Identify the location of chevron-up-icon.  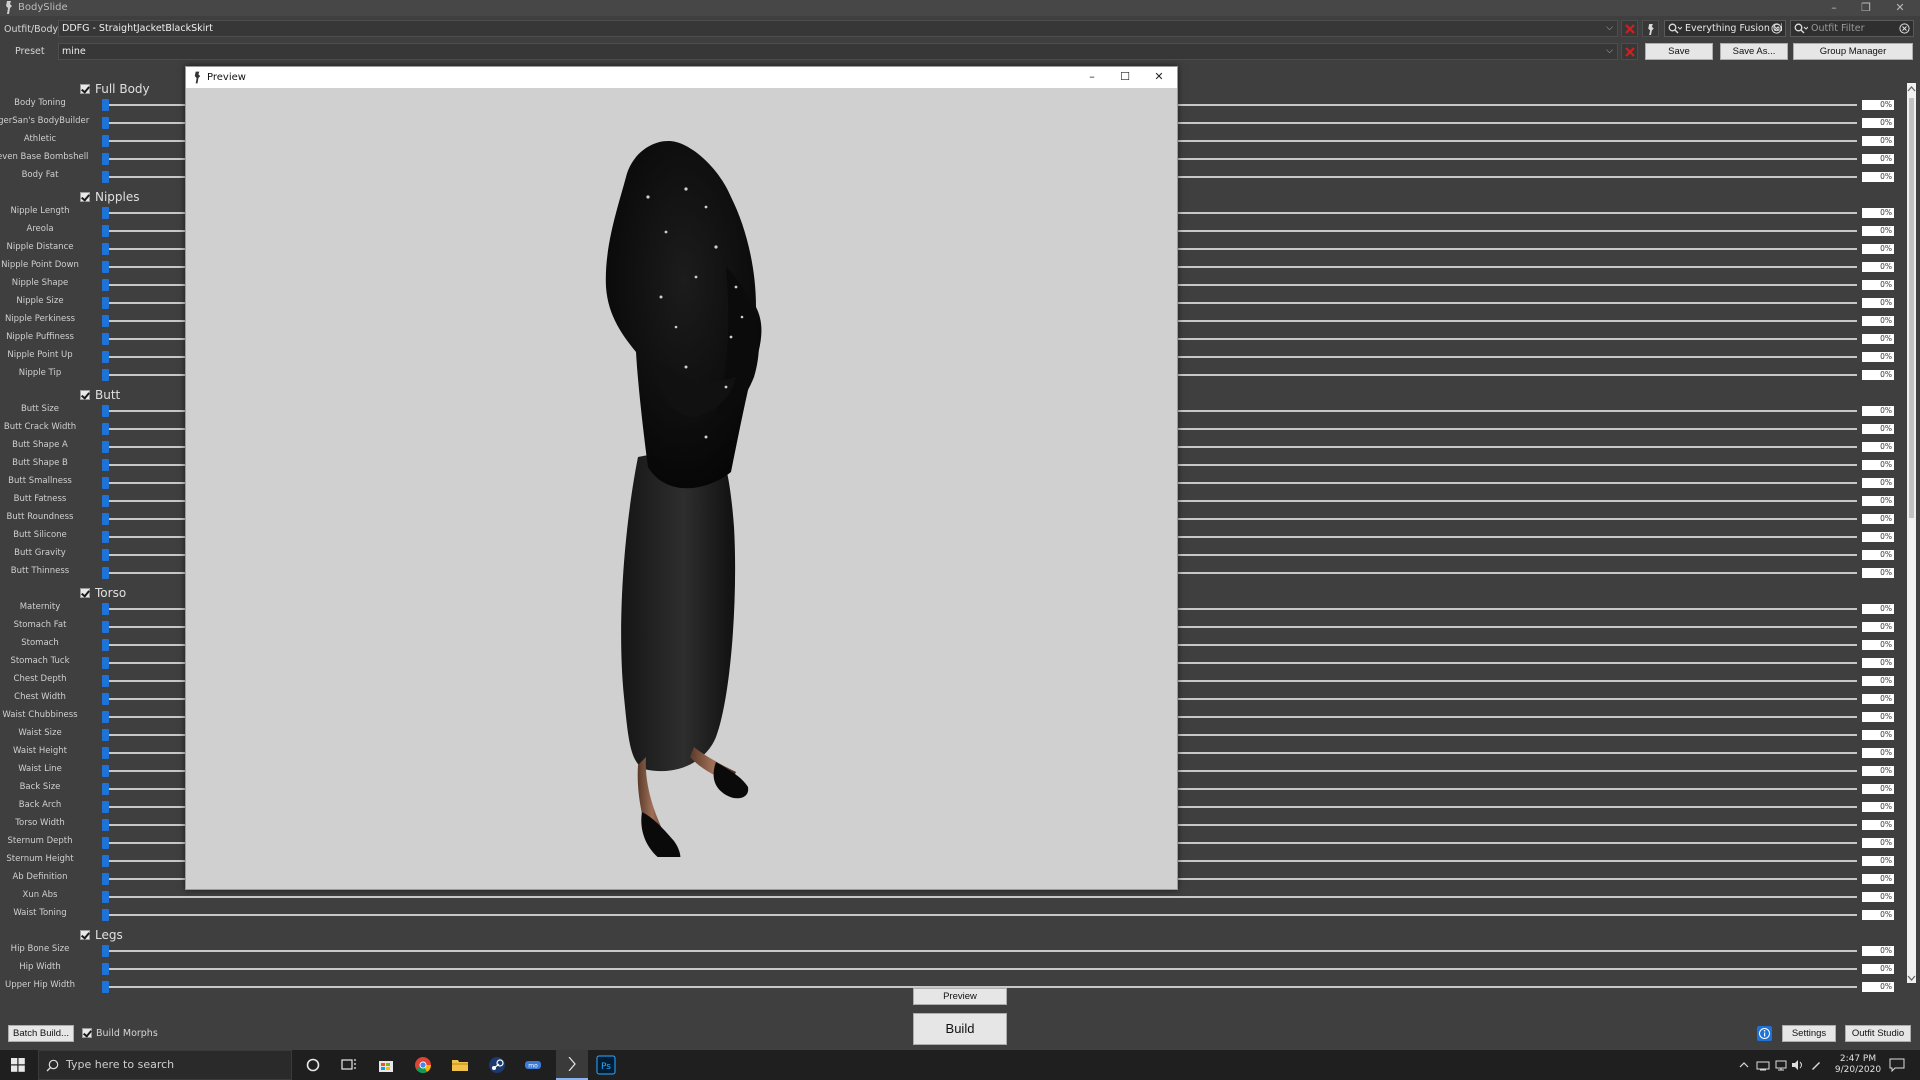
(1744, 1065).